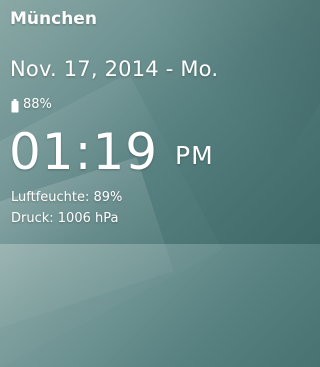 The width and height of the screenshot is (320, 367). Describe the element at coordinates (37, 104) in the screenshot. I see `battery-percent: 88%` at that location.